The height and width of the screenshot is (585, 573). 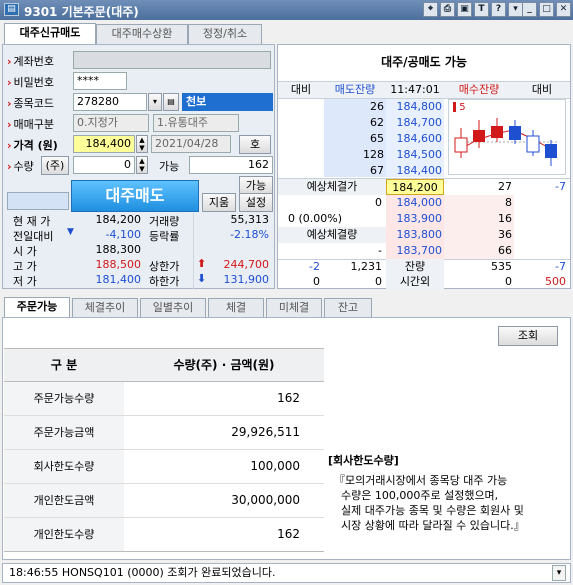 What do you see at coordinates (31, 103) in the screenshot?
I see `code-label: › 종목코드` at bounding box center [31, 103].